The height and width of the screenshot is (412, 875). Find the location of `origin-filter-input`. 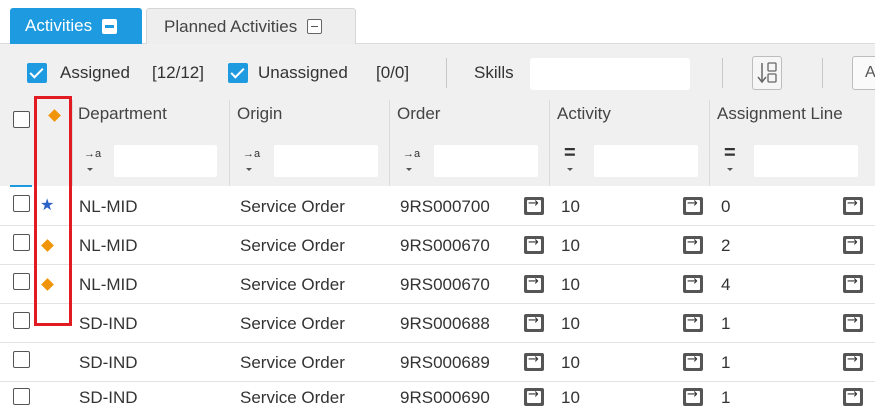

origin-filter-input is located at coordinates (326, 161).